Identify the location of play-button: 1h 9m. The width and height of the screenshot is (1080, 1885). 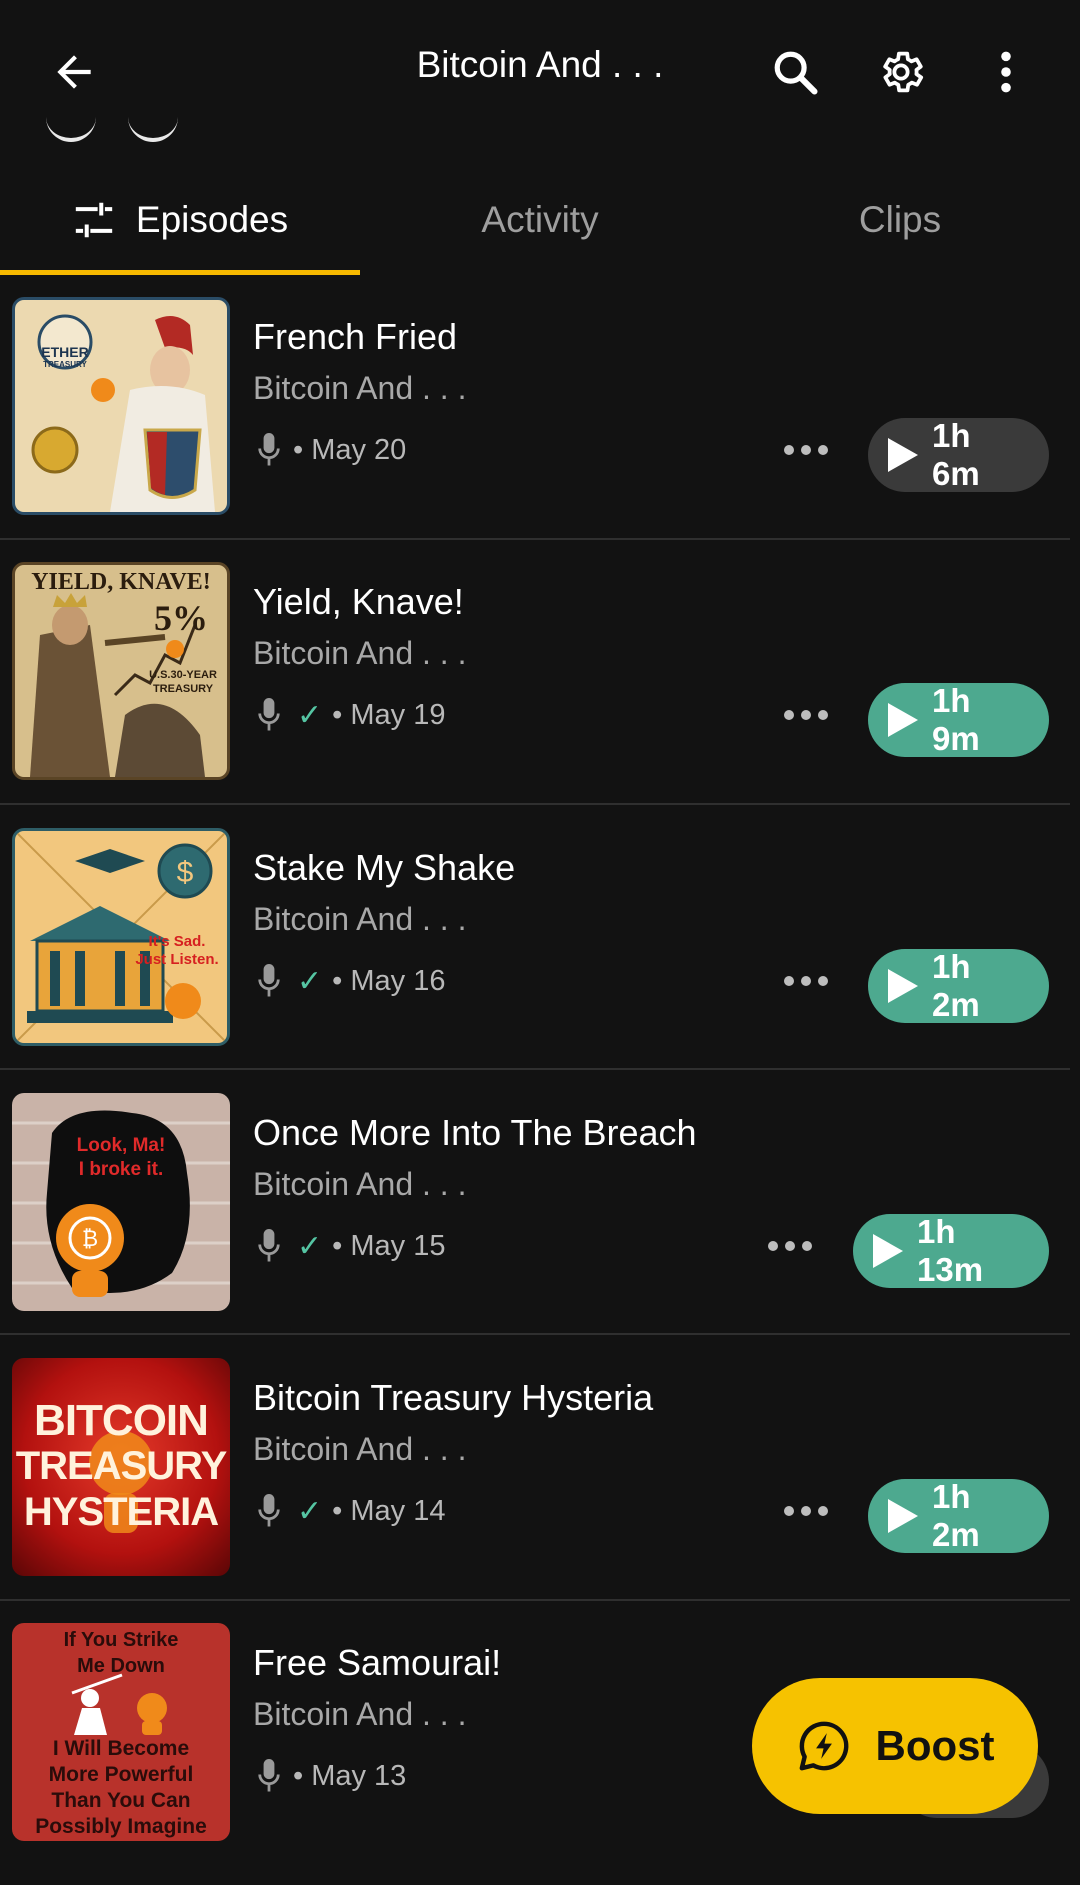
(958, 719).